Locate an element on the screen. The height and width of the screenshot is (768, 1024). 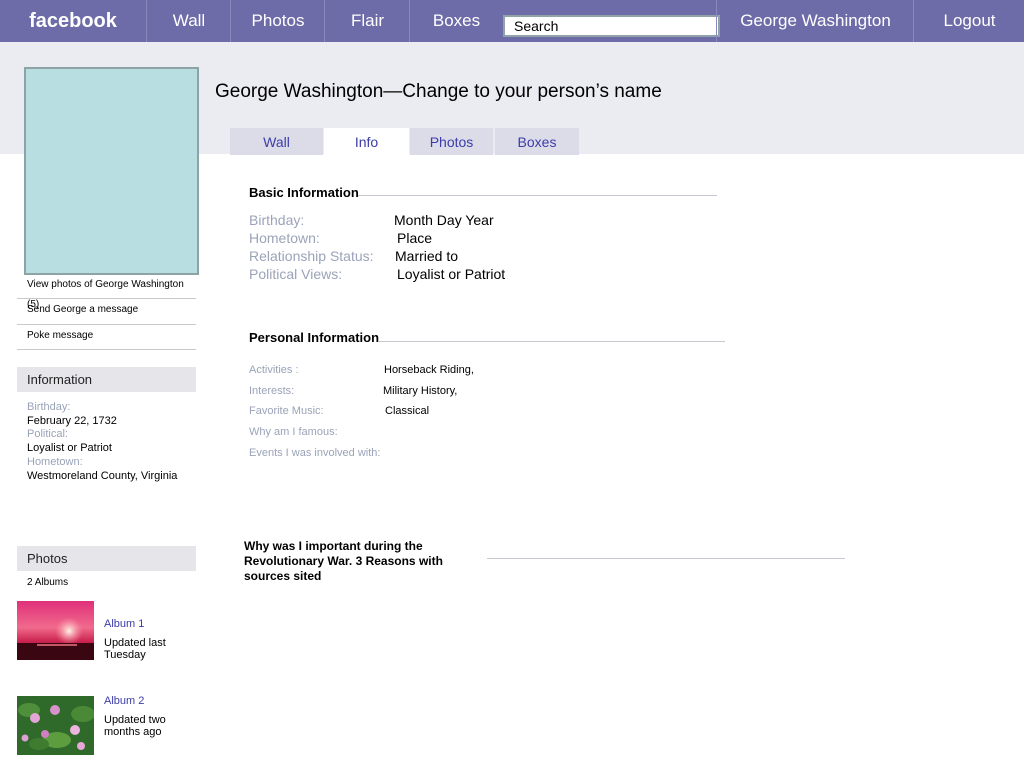
basic-hometown-label: Hometown: is located at coordinates (284, 238).